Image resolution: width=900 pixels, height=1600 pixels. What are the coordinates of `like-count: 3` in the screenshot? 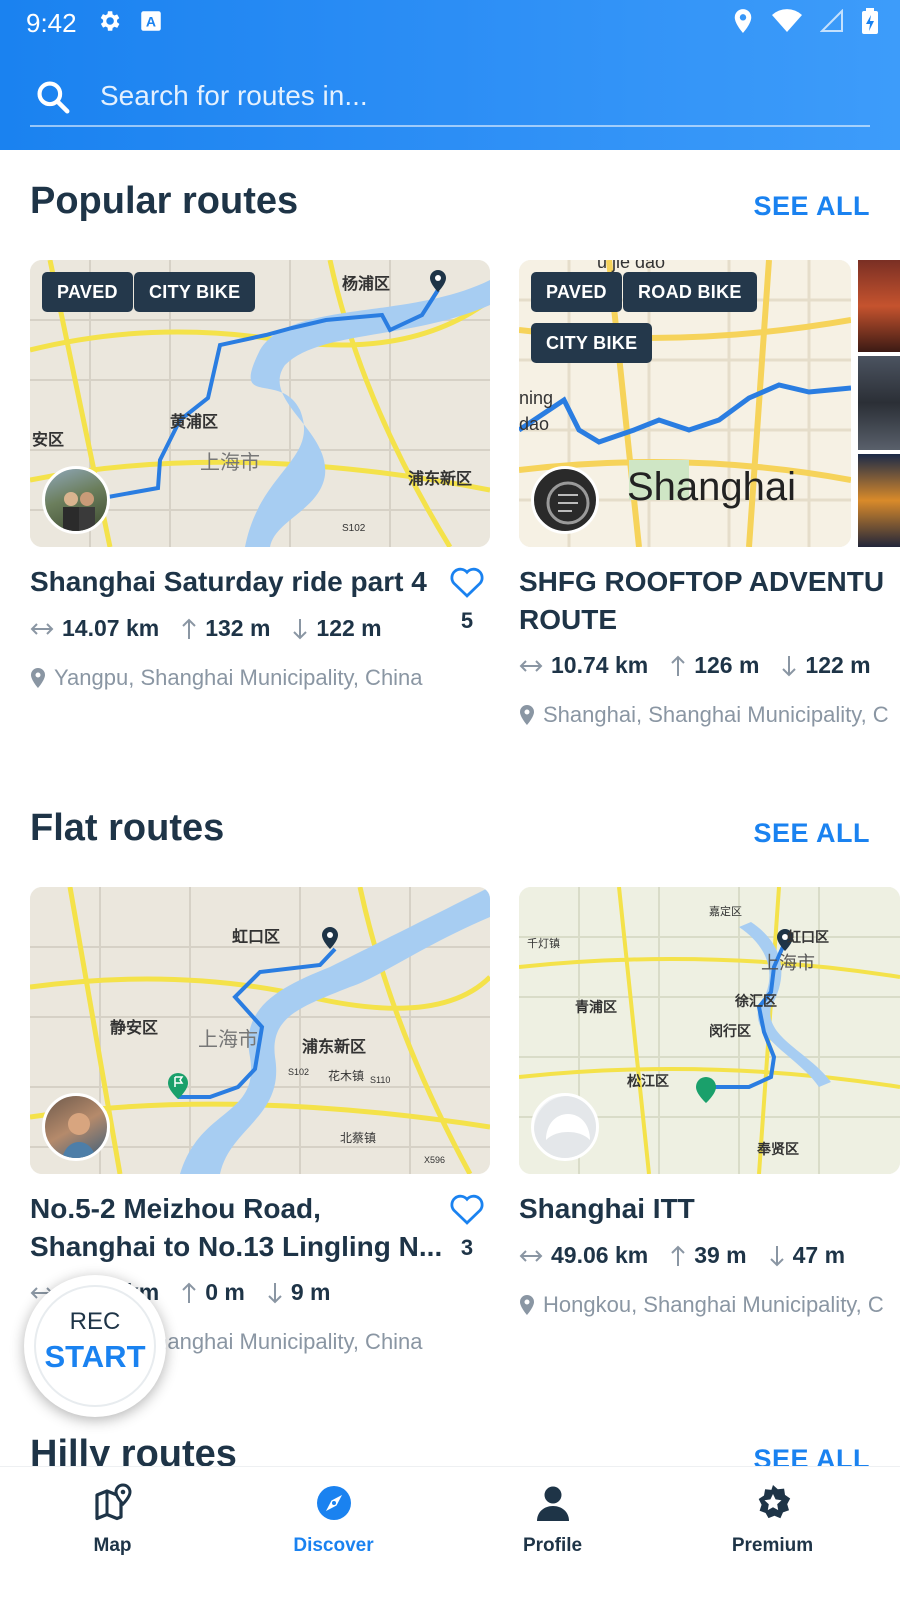 It's located at (467, 1247).